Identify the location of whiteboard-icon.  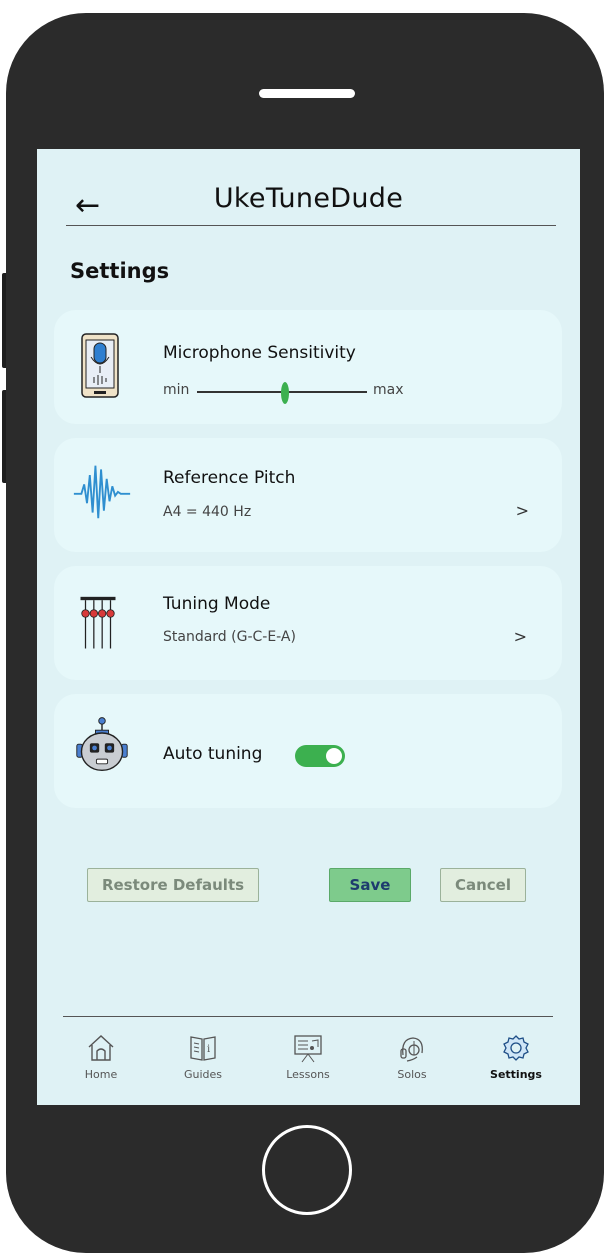
(308, 1049).